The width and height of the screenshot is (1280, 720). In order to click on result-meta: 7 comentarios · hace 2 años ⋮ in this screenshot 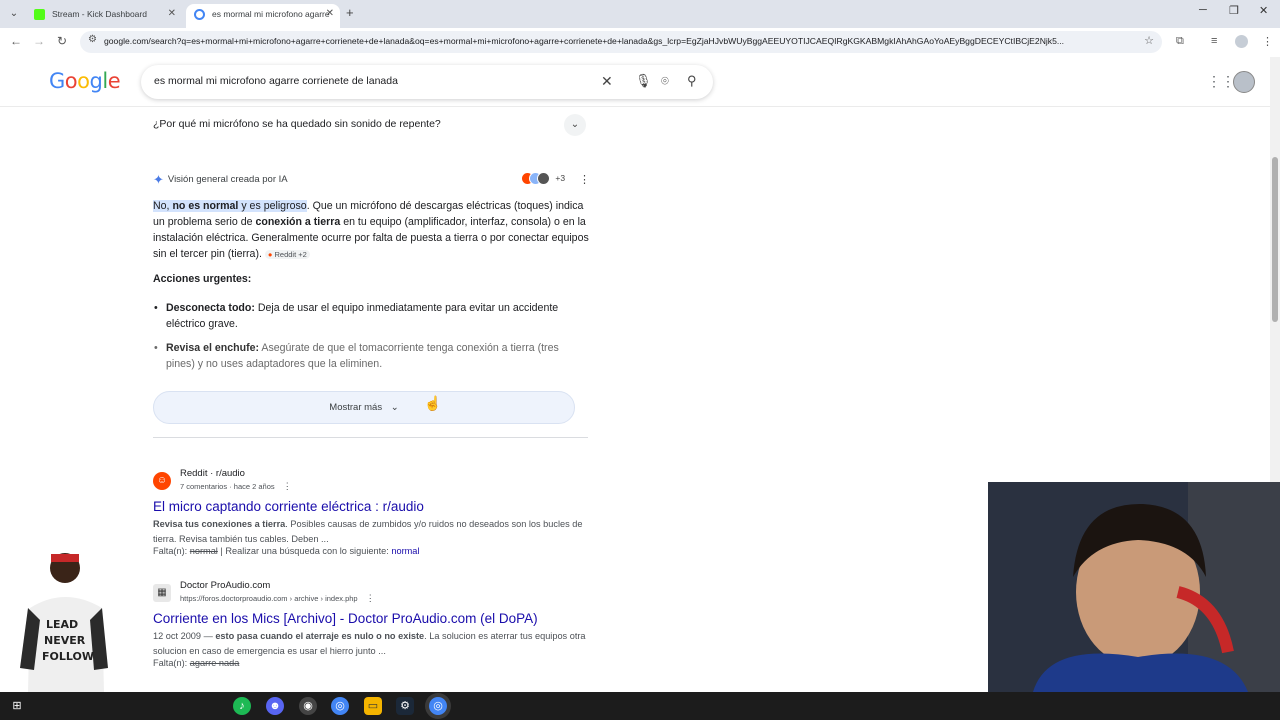, I will do `click(236, 486)`.